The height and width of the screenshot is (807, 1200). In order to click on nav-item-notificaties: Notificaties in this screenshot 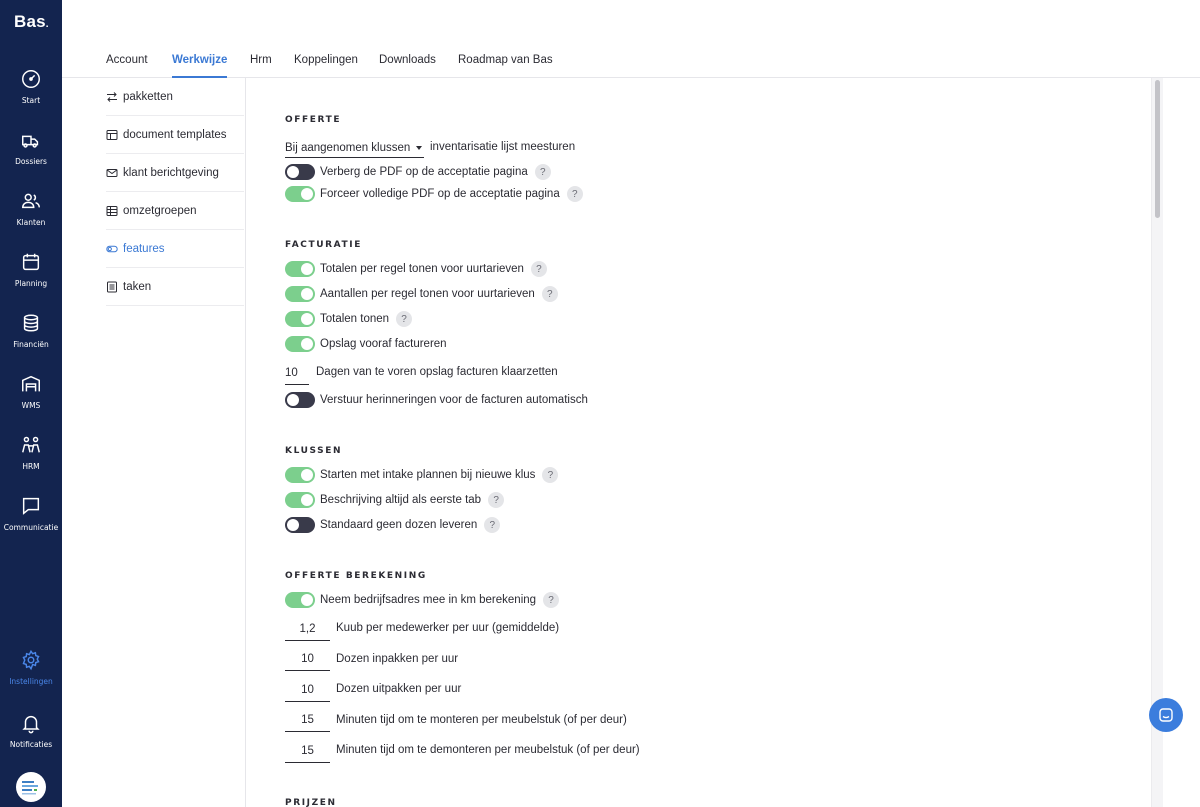, I will do `click(31, 738)`.